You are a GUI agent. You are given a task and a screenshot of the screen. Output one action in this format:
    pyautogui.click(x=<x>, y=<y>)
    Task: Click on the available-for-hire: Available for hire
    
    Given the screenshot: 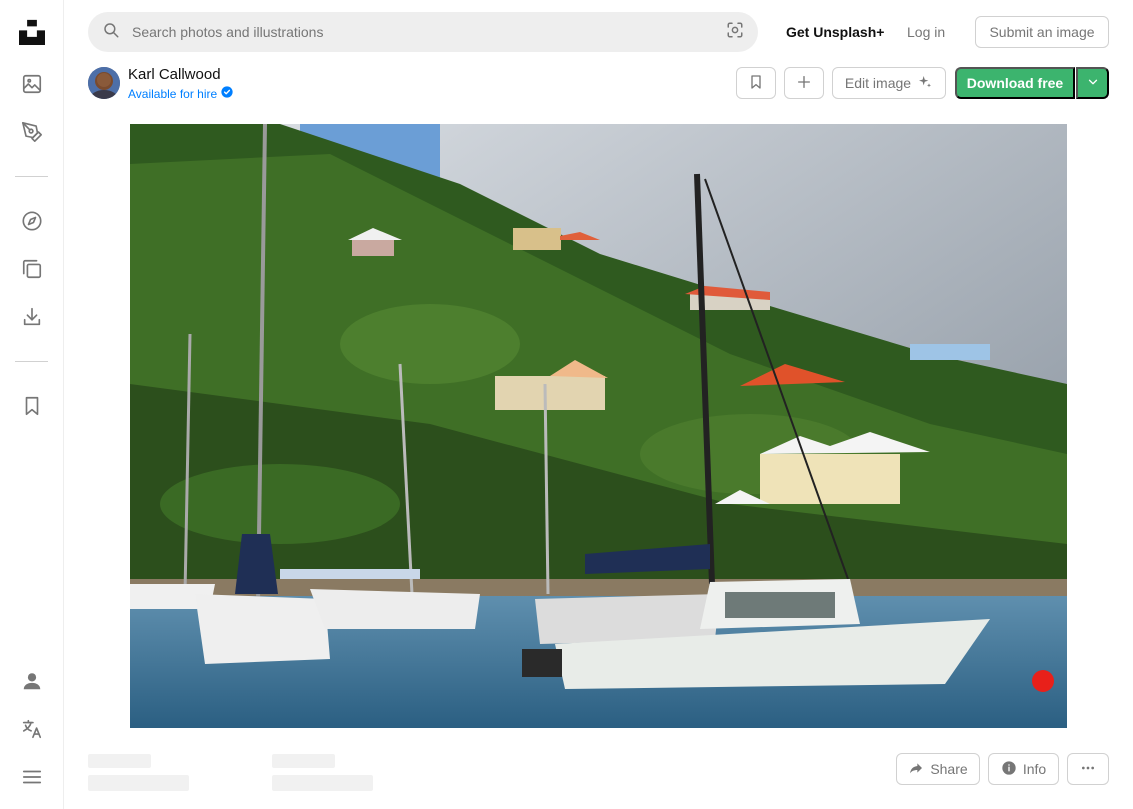 What is the action you would take?
    pyautogui.click(x=180, y=93)
    